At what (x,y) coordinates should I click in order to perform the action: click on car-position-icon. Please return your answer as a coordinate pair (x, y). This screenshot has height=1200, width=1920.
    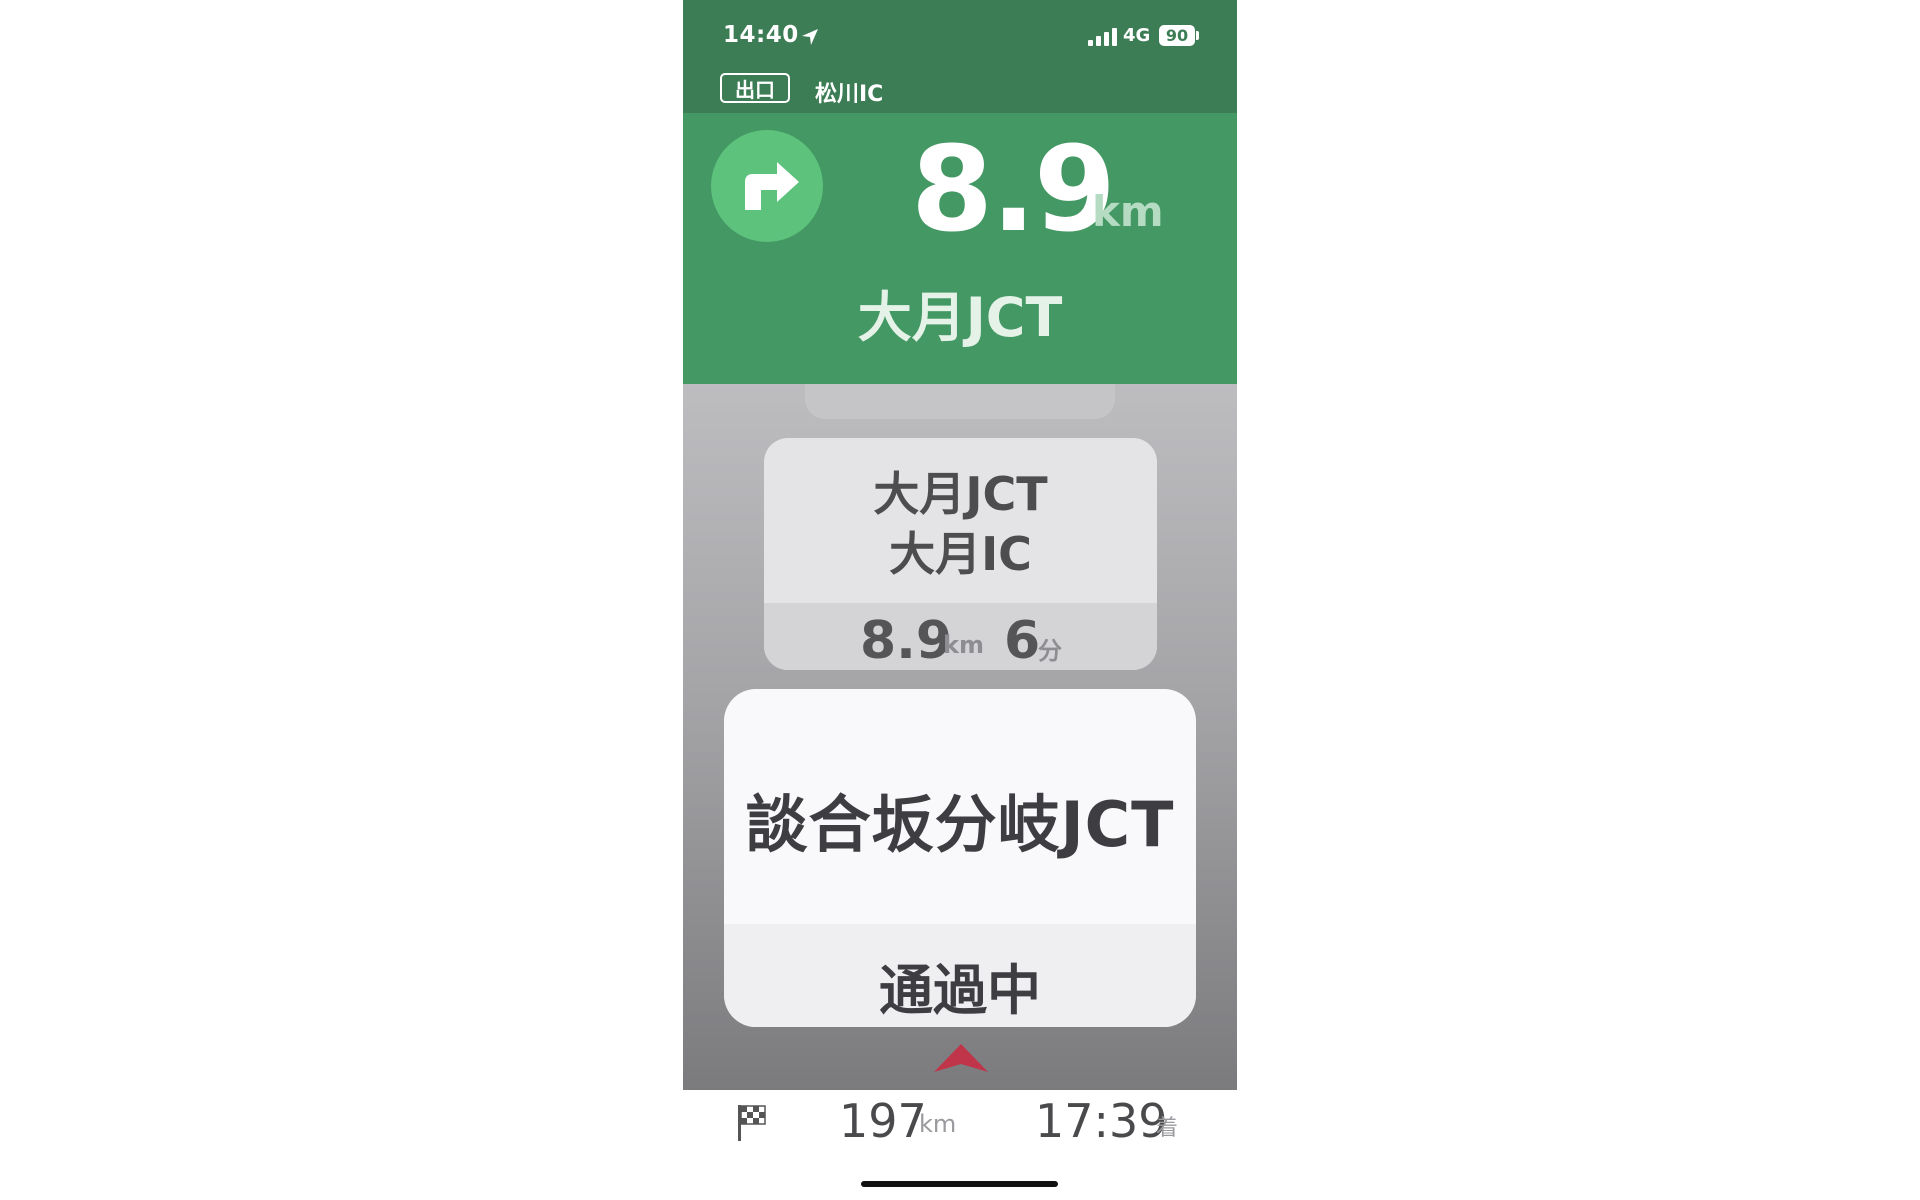
    Looking at the image, I should click on (961, 1058).